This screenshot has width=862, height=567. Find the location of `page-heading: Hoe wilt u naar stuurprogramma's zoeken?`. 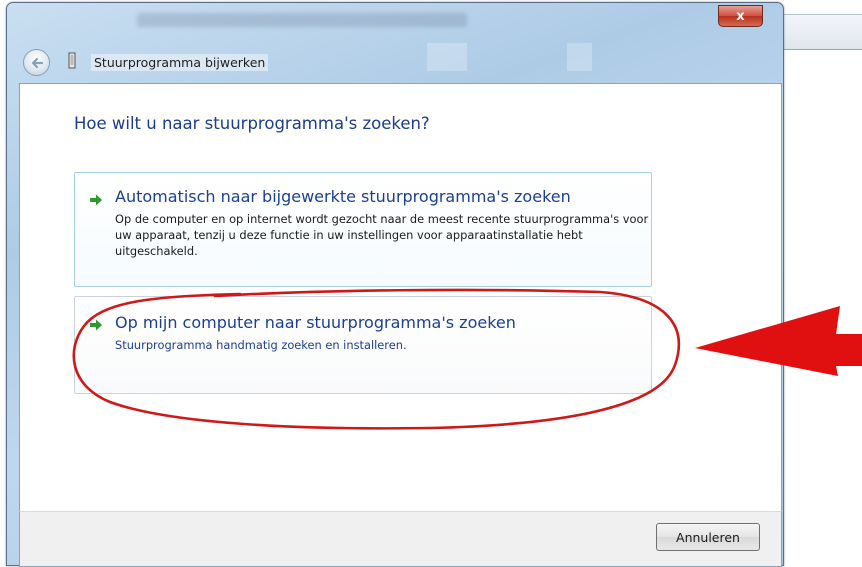

page-heading: Hoe wilt u naar stuurprogramma's zoeken? is located at coordinates (252, 123).